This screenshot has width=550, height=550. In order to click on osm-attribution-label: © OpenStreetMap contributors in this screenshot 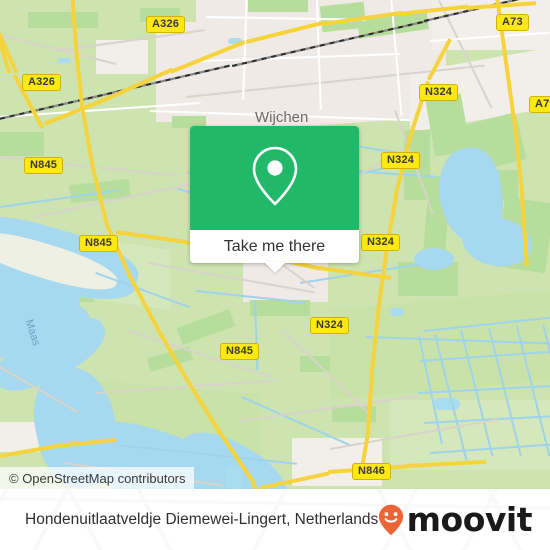, I will do `click(97, 478)`.